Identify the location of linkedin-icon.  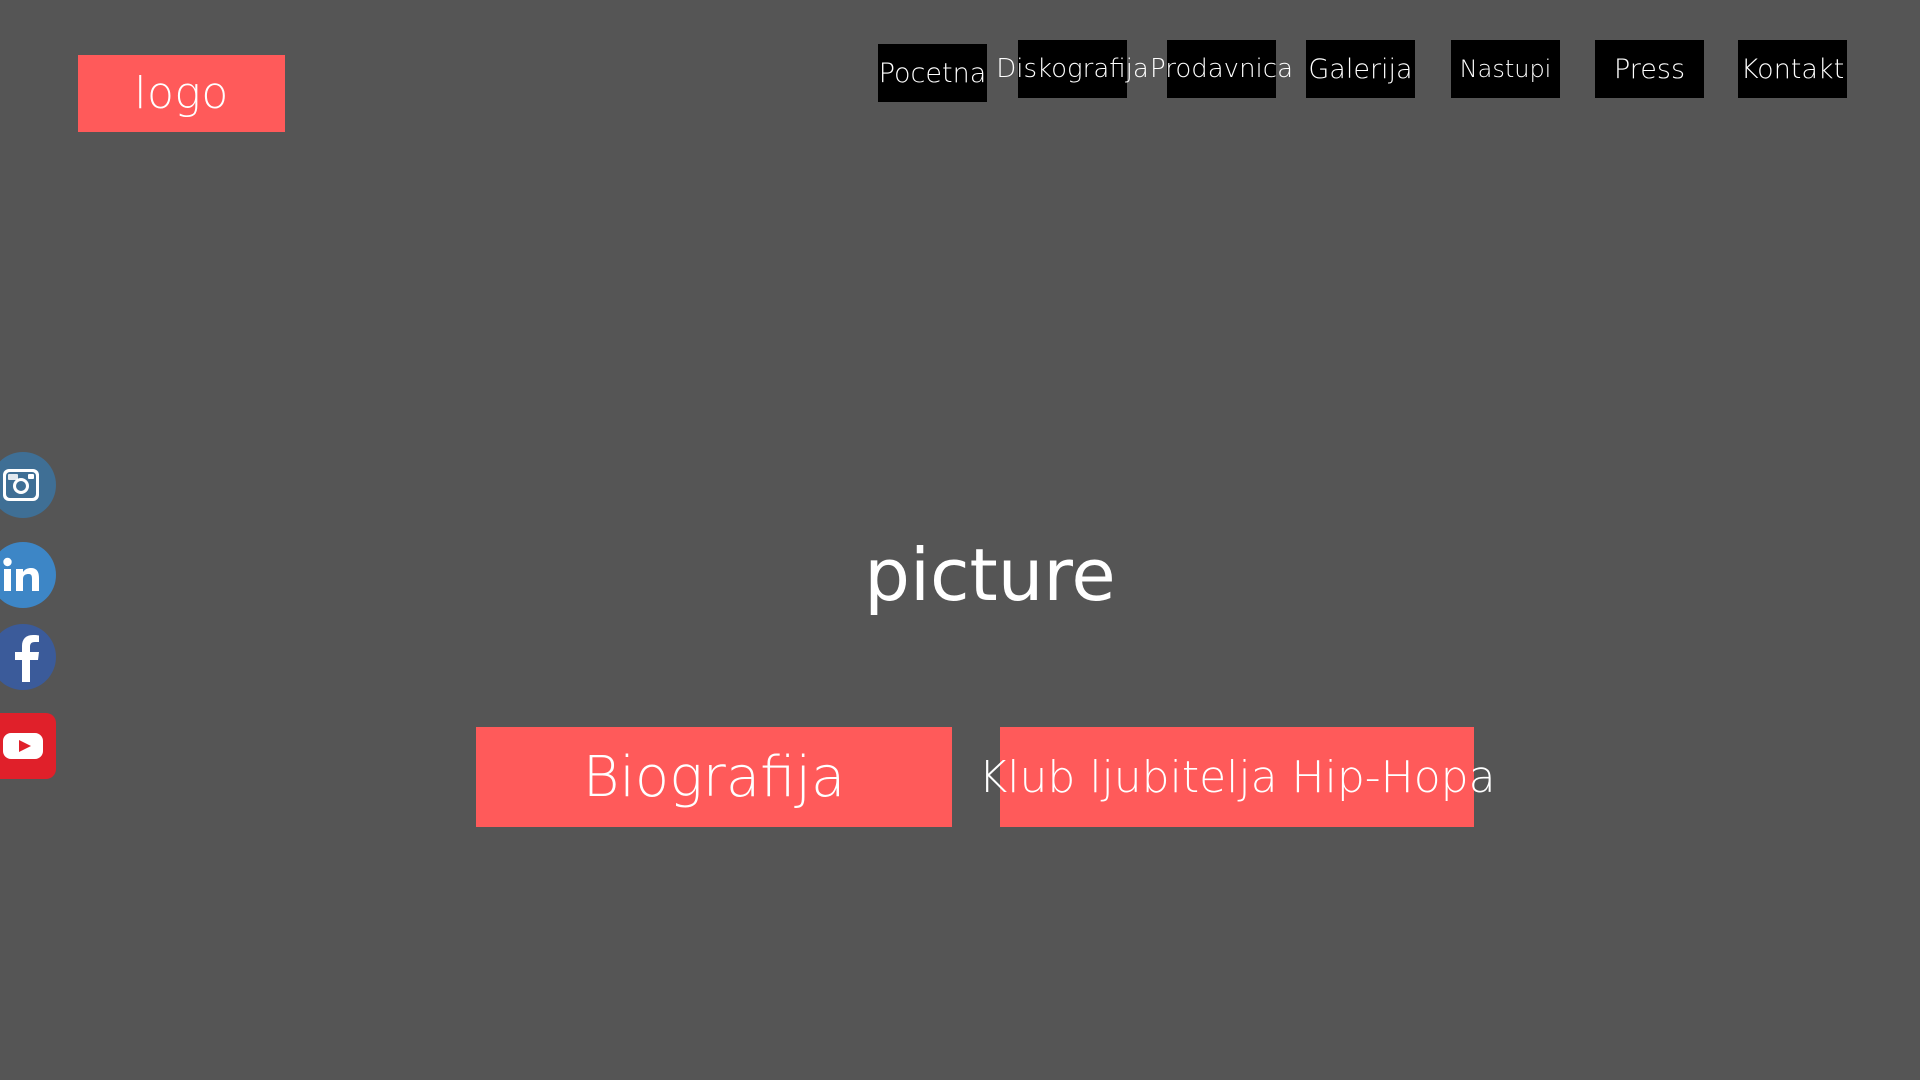
(28, 575).